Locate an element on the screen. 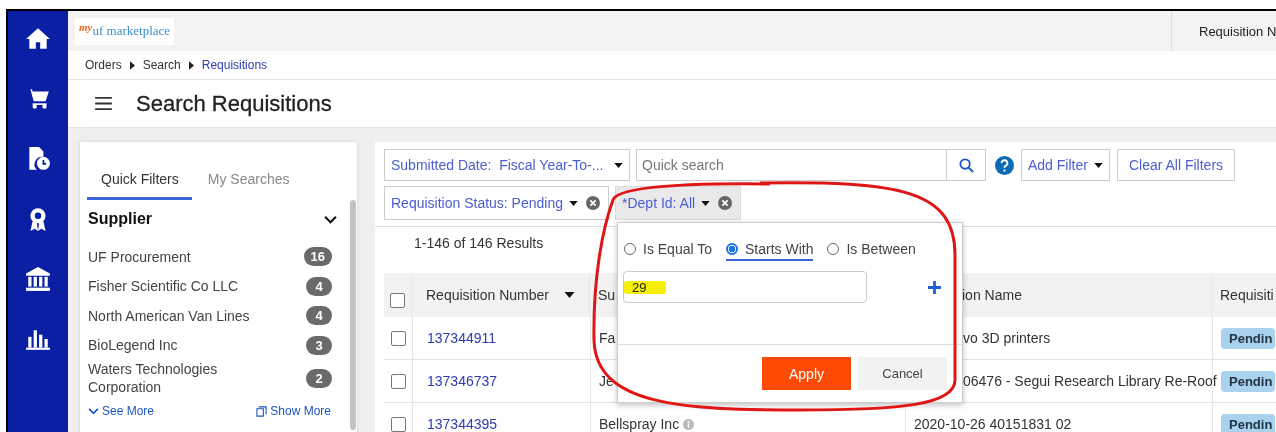  supplier-link: BioLegend Inc is located at coordinates (183, 345).